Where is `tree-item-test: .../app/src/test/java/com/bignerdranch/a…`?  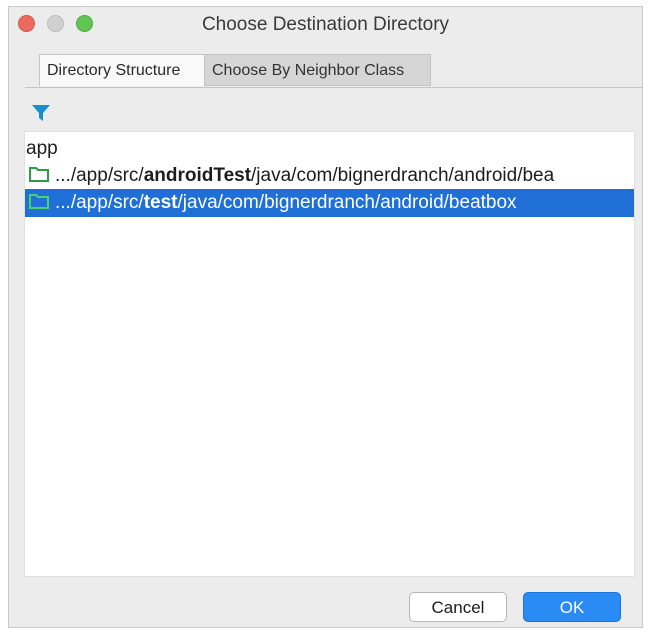
tree-item-test: .../app/src/test/java/com/bignerdranch/a… is located at coordinates (329, 203).